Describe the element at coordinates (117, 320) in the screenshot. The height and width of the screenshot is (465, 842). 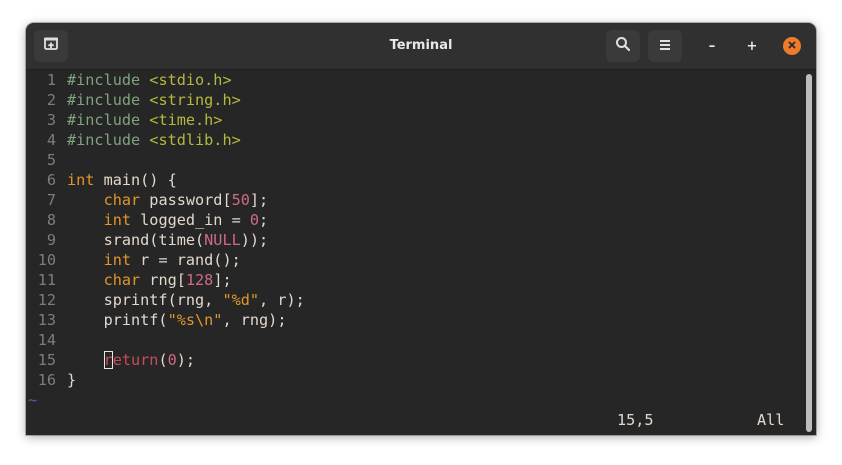
I see `code-token: printf(` at that location.